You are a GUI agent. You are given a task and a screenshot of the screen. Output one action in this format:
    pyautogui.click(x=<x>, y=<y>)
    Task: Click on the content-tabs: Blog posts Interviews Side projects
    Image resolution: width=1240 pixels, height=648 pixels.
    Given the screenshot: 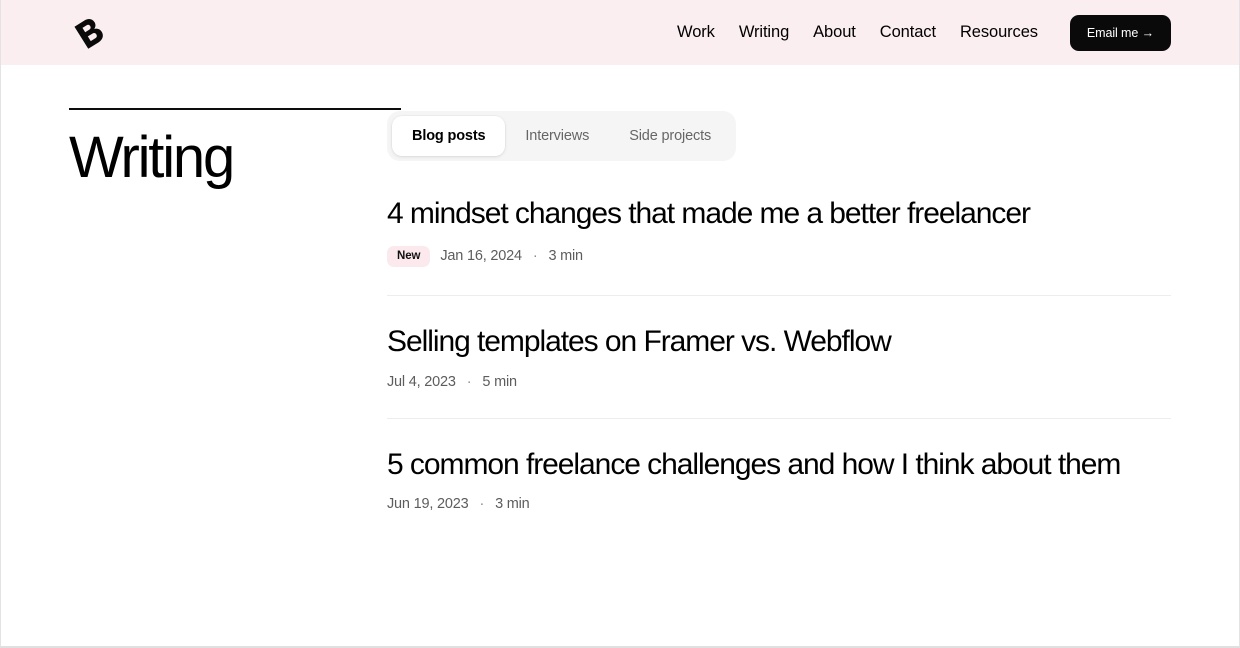 What is the action you would take?
    pyautogui.click(x=562, y=136)
    